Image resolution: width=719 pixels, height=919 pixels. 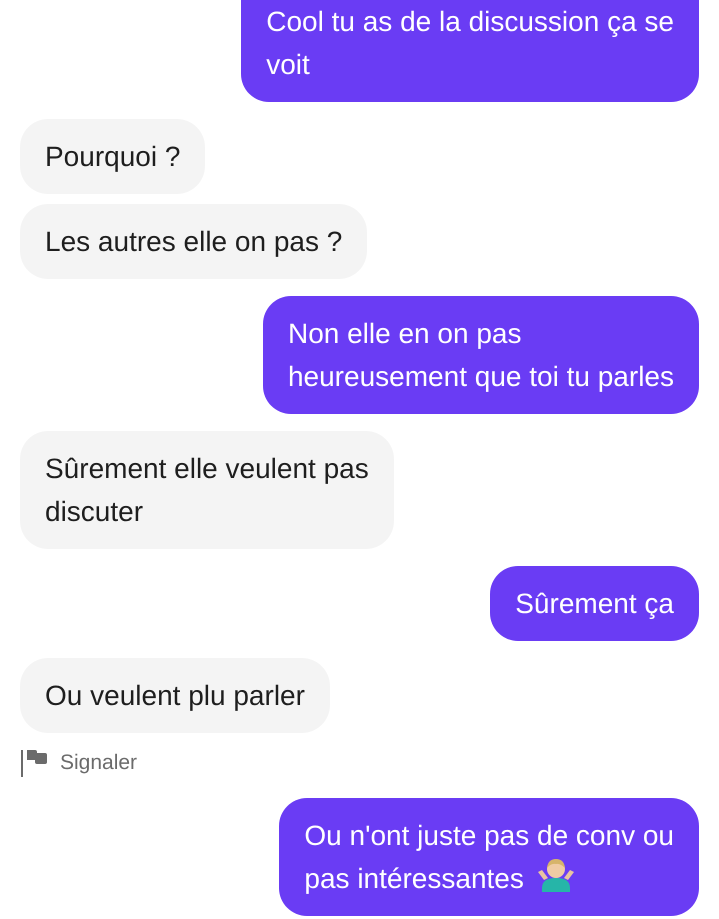 I want to click on received-message: Les autres elle on pas ?, so click(x=194, y=241).